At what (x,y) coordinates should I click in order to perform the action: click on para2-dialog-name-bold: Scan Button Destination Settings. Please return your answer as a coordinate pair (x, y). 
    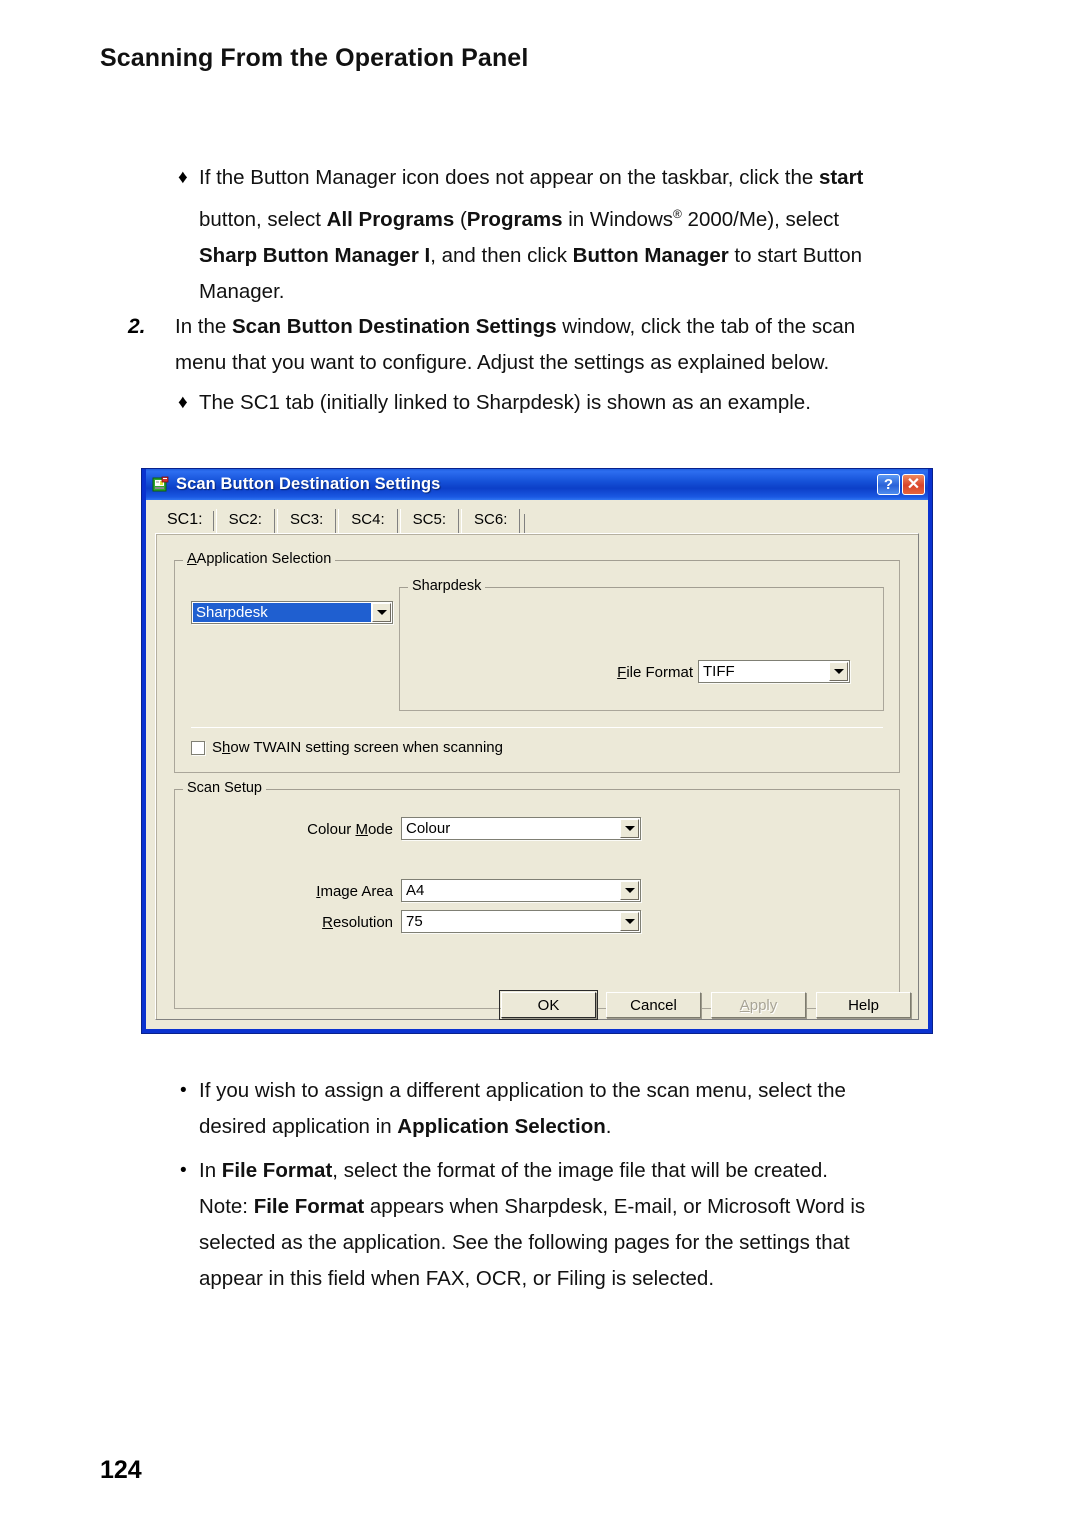
    Looking at the image, I should click on (394, 326).